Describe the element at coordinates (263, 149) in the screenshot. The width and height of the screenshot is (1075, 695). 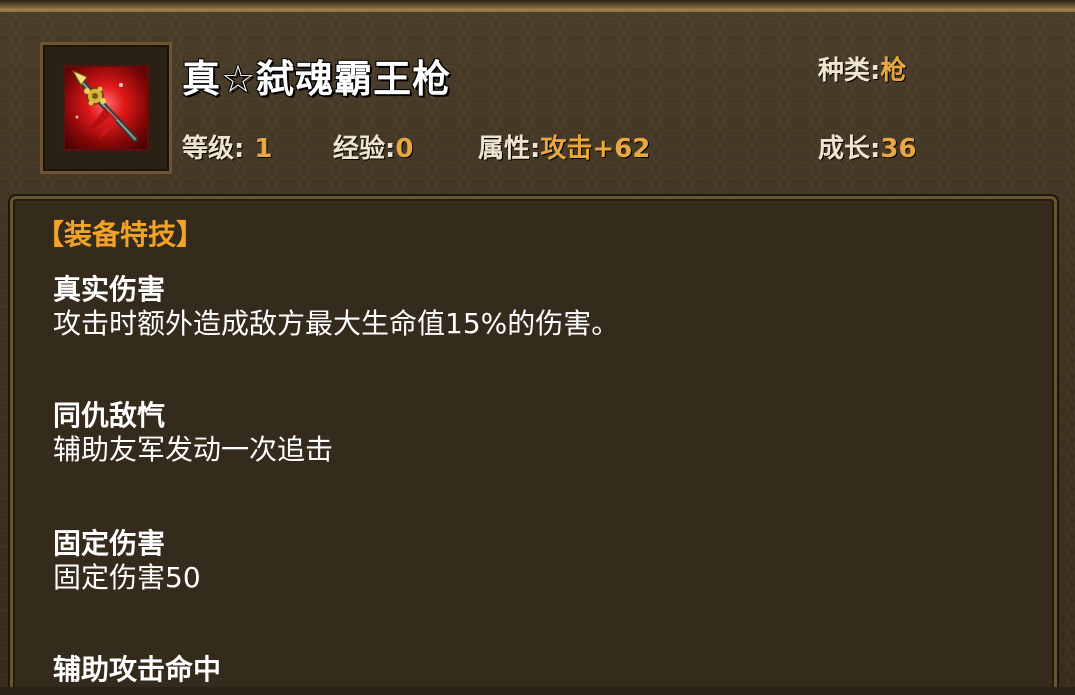
I see `stat-level-value: 1` at that location.